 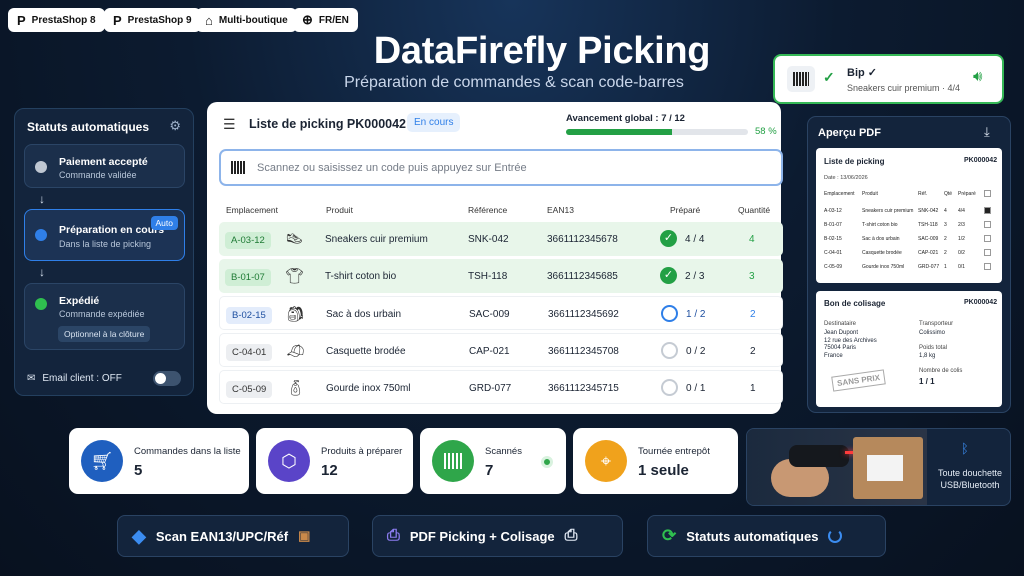 I want to click on prepared-count: 4 / 4, so click(x=695, y=239).